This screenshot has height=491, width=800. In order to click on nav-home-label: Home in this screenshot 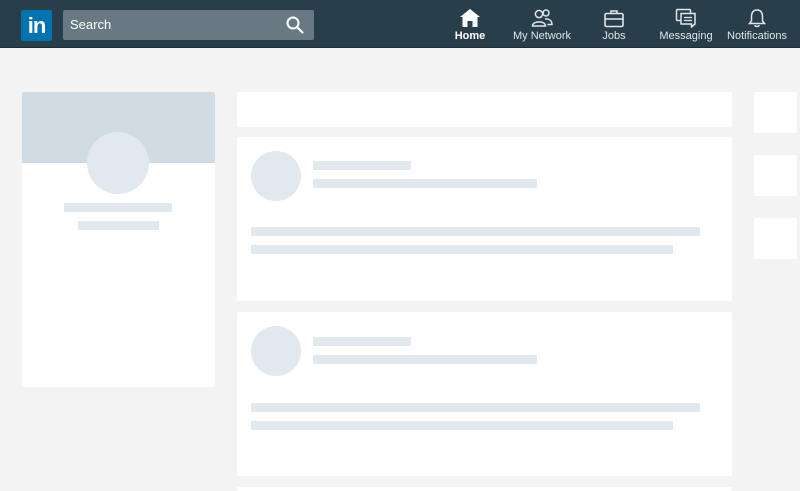, I will do `click(470, 36)`.